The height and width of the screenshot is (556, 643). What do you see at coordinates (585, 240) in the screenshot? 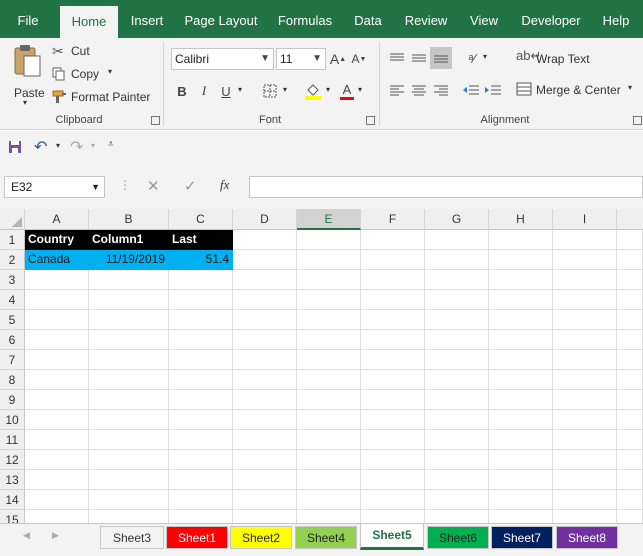
I see `cell-i1` at bounding box center [585, 240].